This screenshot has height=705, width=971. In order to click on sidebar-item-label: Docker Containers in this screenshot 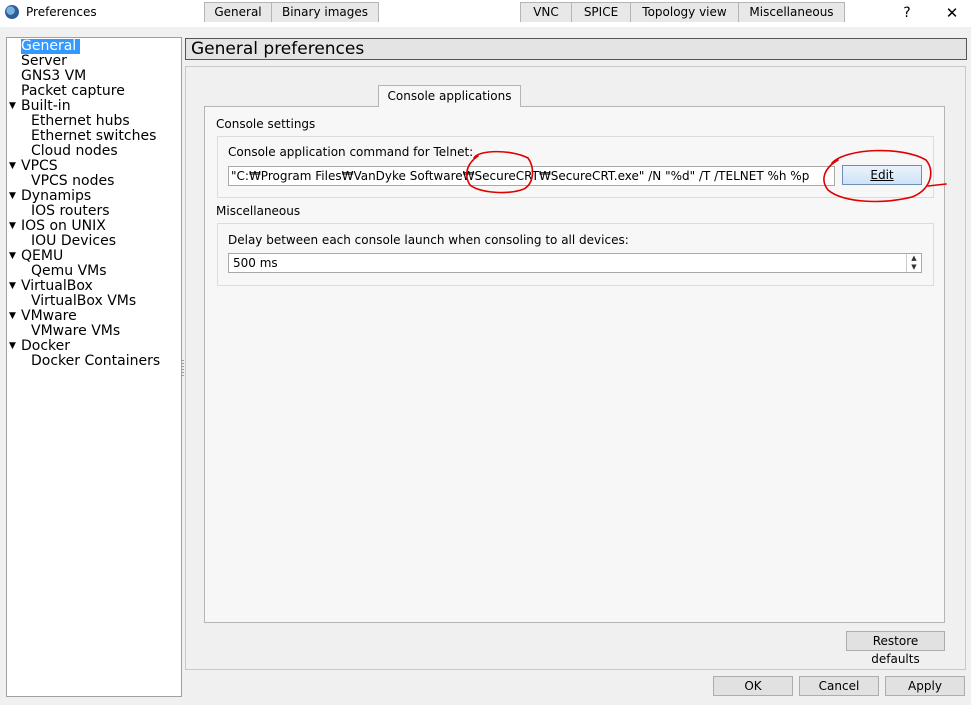, I will do `click(96, 361)`.